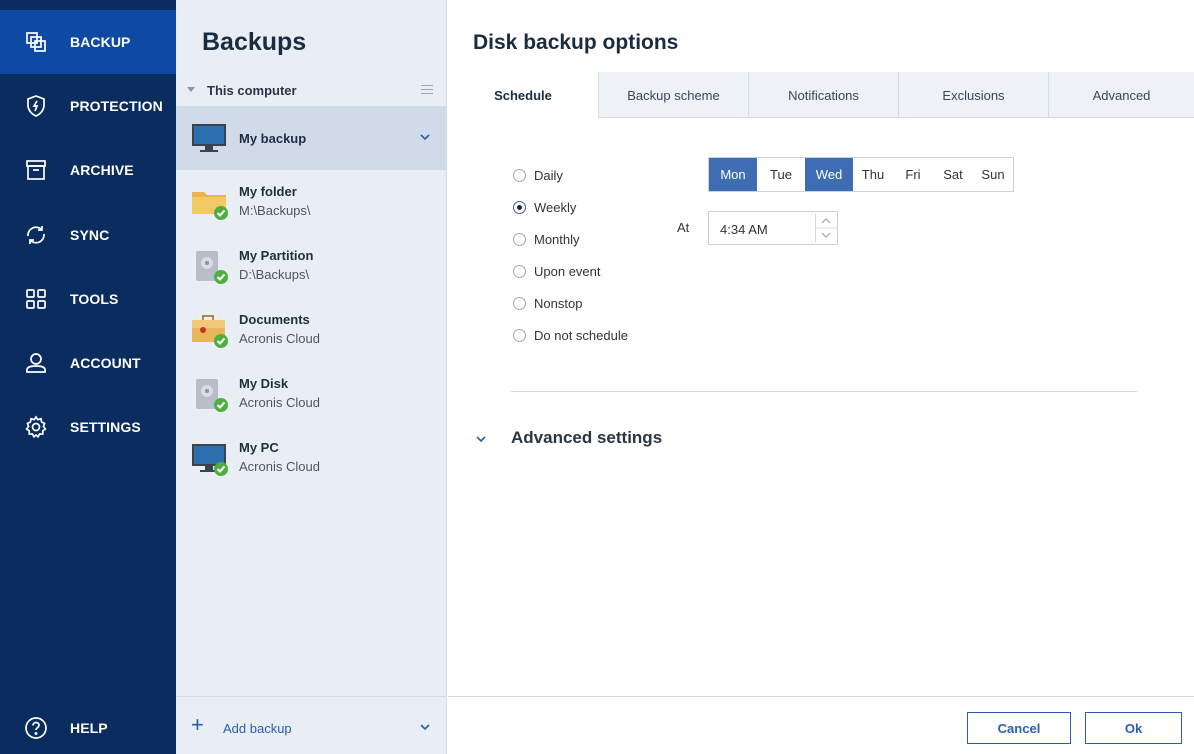 The image size is (1194, 754). Describe the element at coordinates (519, 207) in the screenshot. I see `radio-button-selected` at that location.